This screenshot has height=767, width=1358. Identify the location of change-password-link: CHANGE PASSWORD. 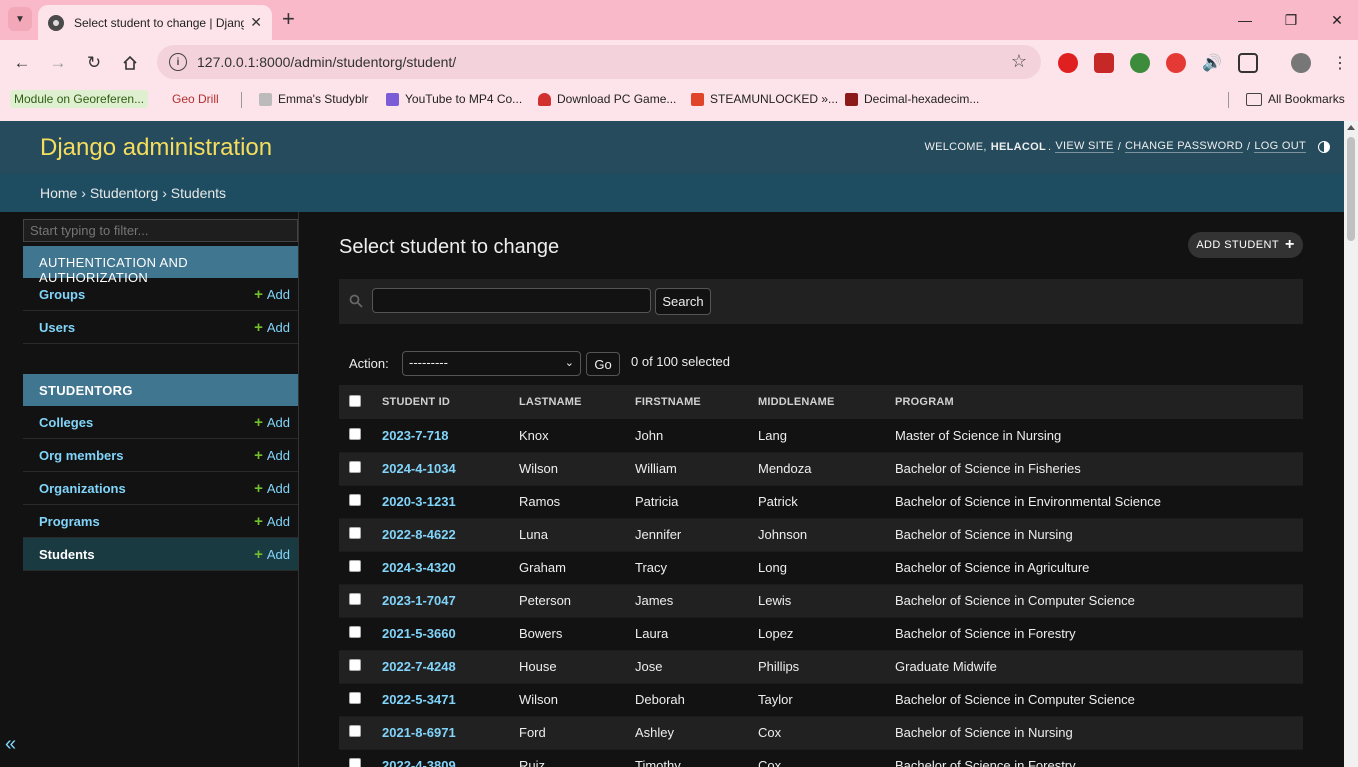
(1184, 146).